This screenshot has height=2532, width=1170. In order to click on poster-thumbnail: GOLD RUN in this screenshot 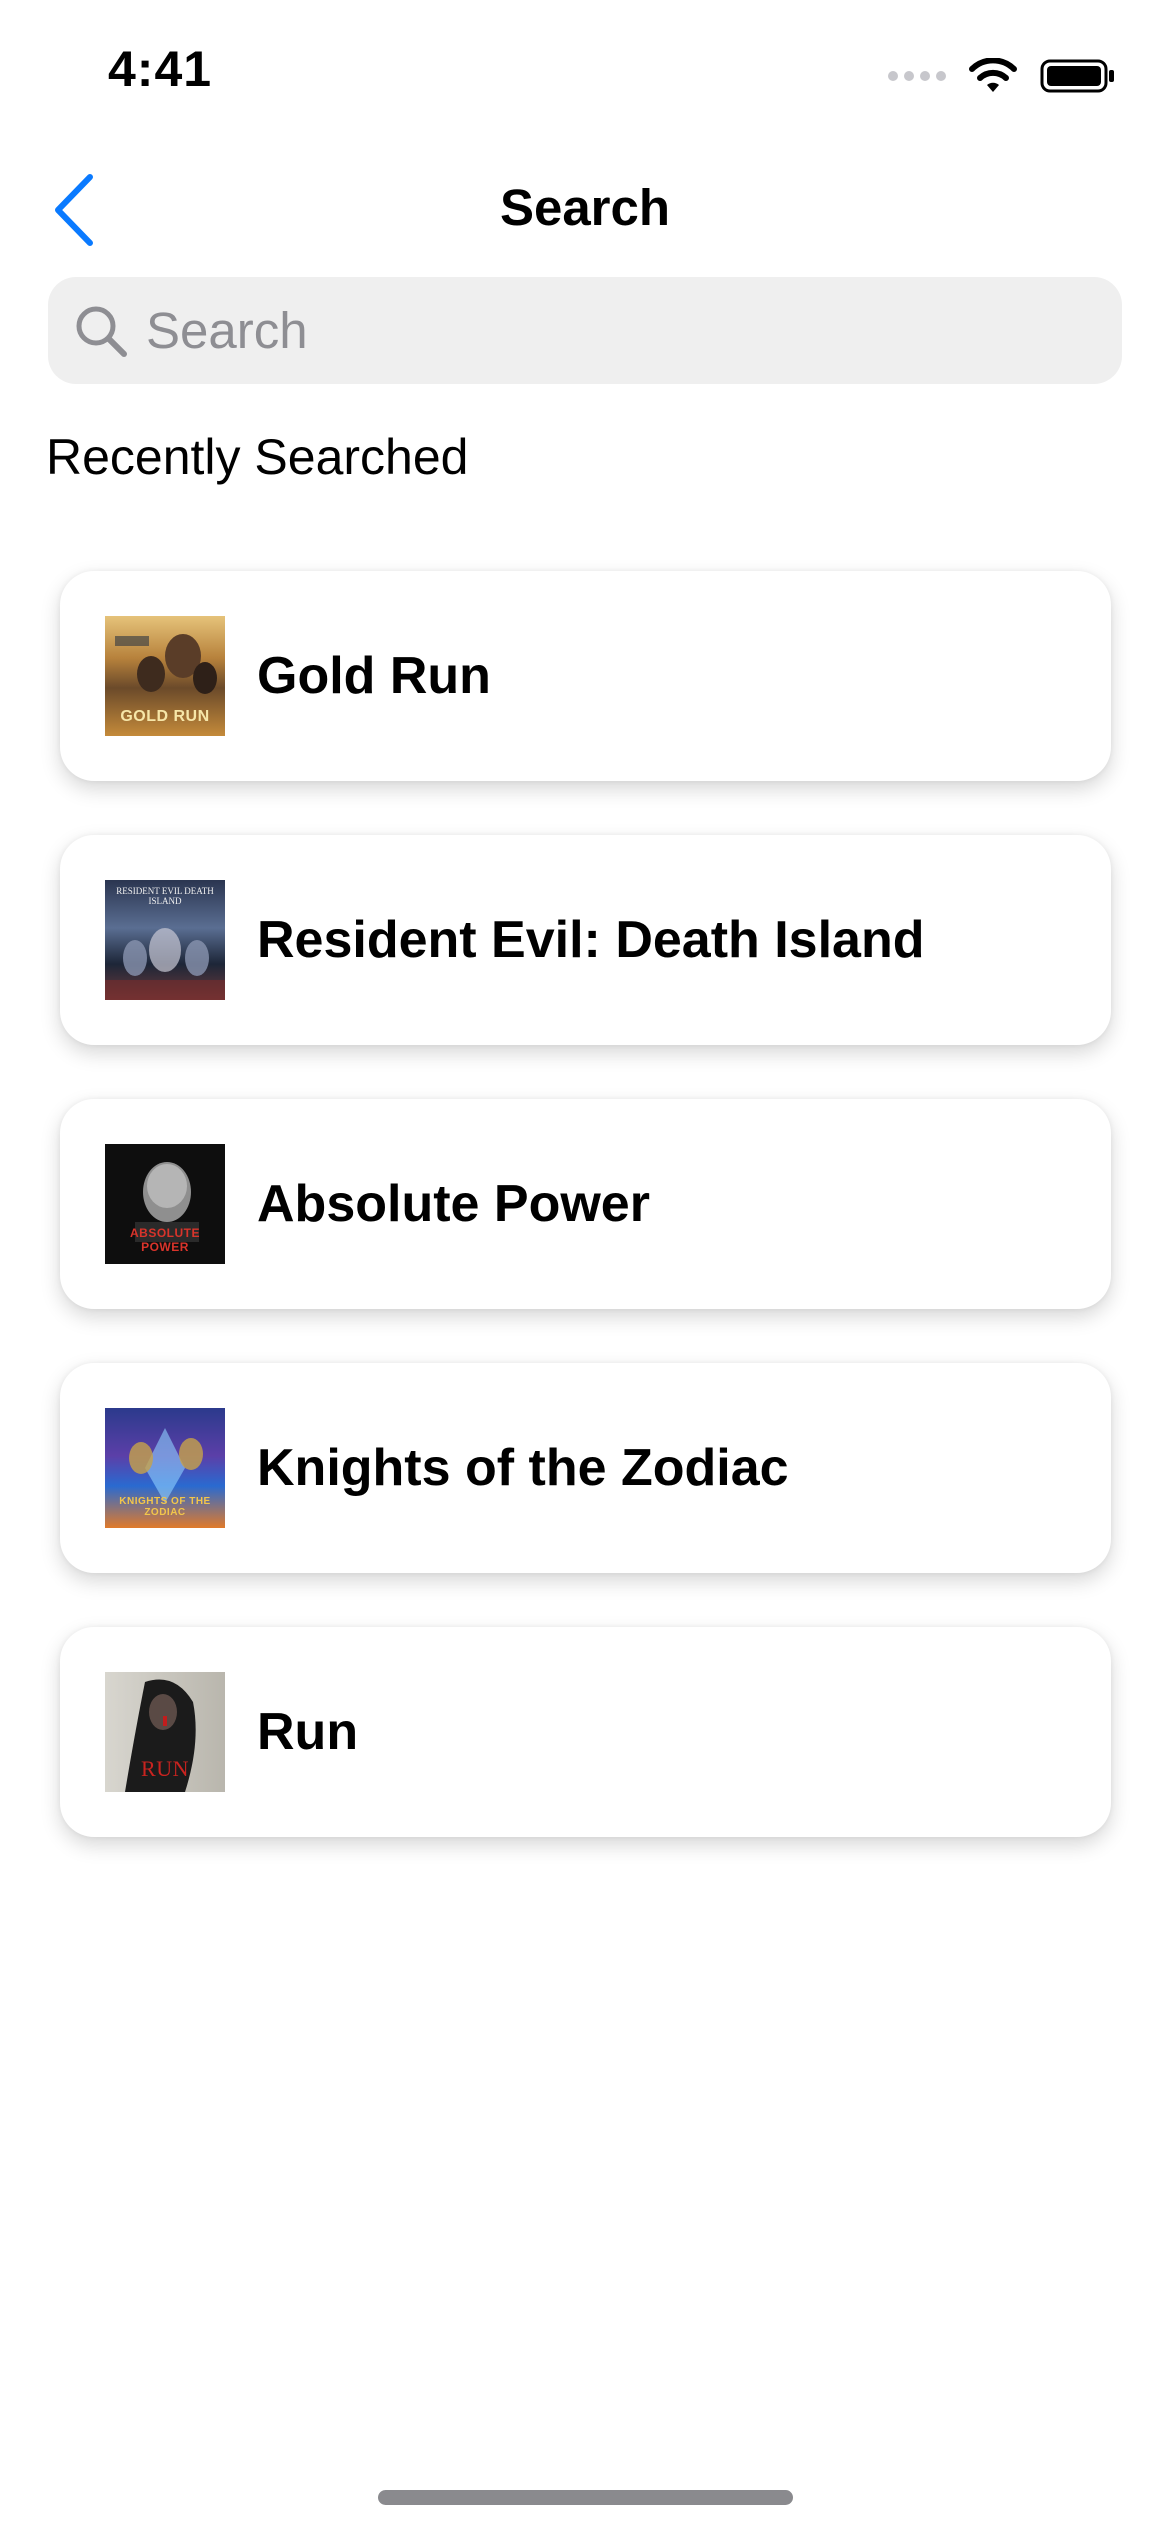, I will do `click(165, 676)`.